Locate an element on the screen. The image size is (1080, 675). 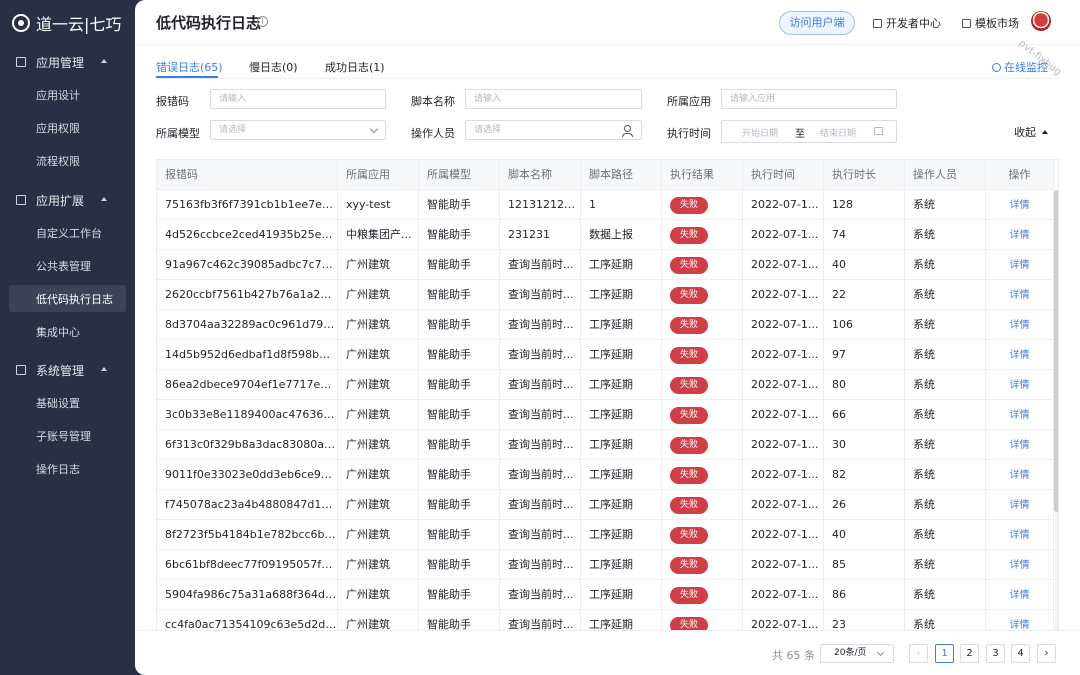
table-cell: 23 is located at coordinates (864, 620).